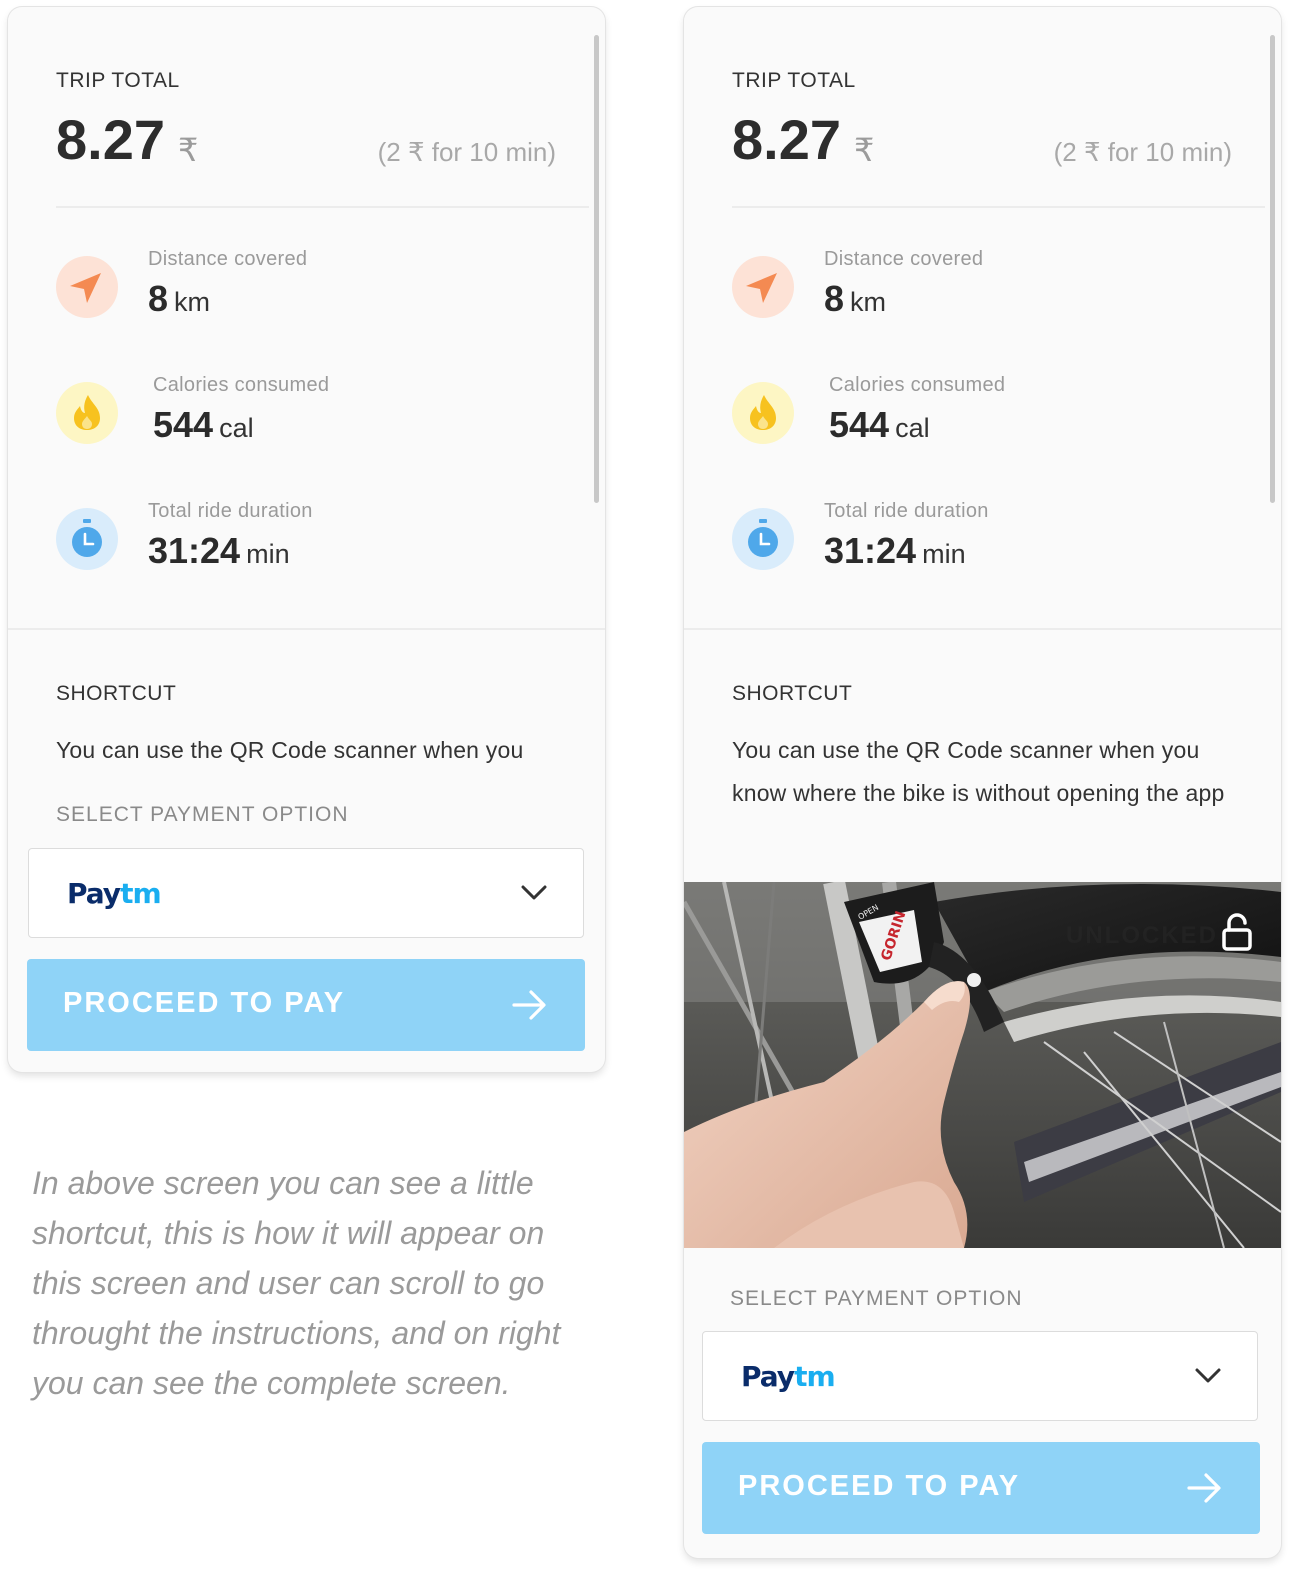 The width and height of the screenshot is (1296, 1576). I want to click on scroll-fade, so click(306, 783).